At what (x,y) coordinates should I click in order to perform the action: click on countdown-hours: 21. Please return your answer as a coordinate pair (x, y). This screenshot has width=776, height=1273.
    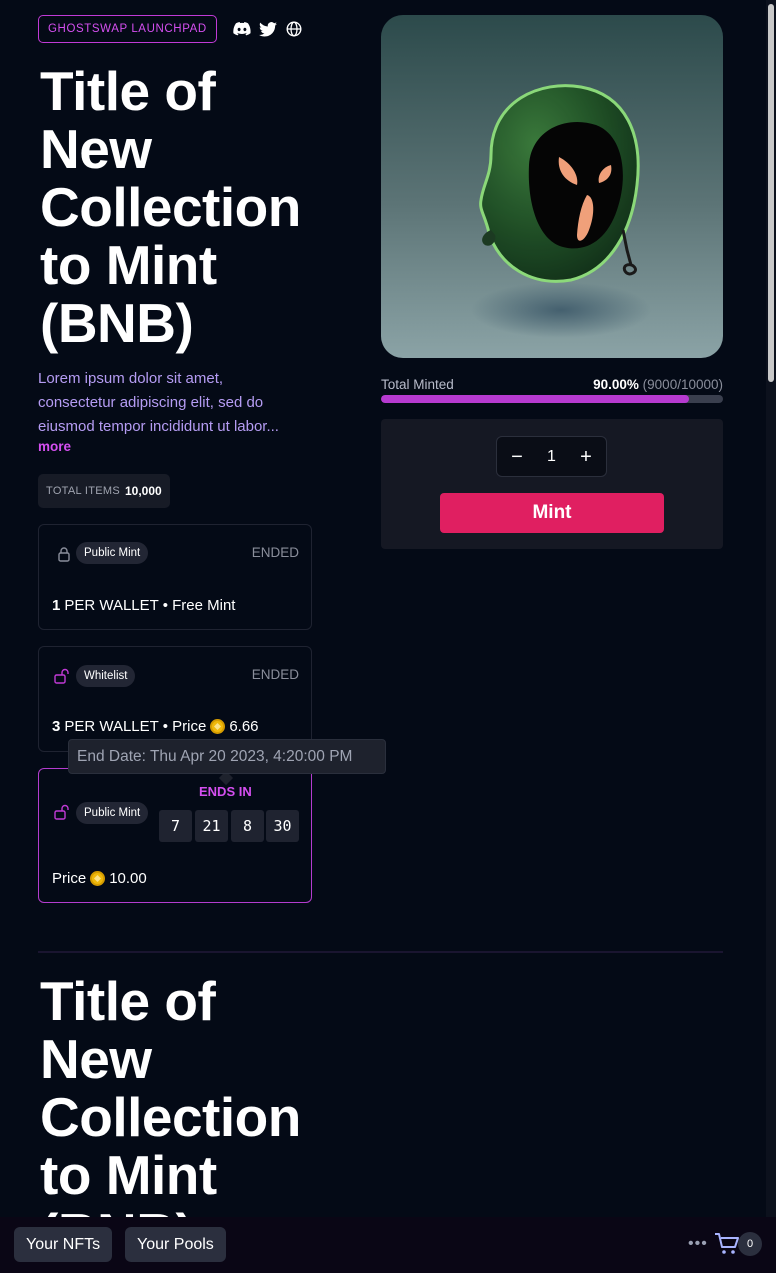
    Looking at the image, I should click on (211, 826).